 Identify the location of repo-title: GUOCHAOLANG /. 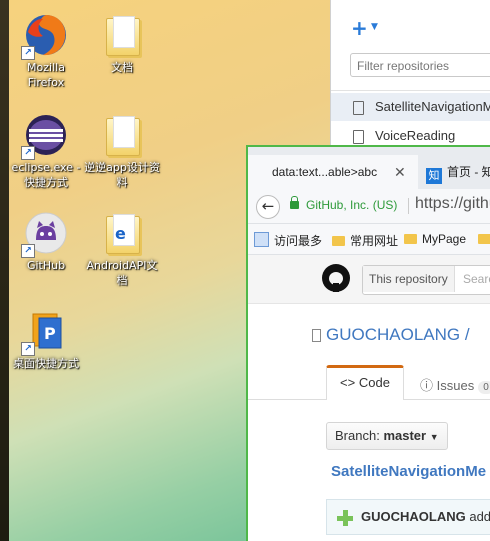
(391, 335).